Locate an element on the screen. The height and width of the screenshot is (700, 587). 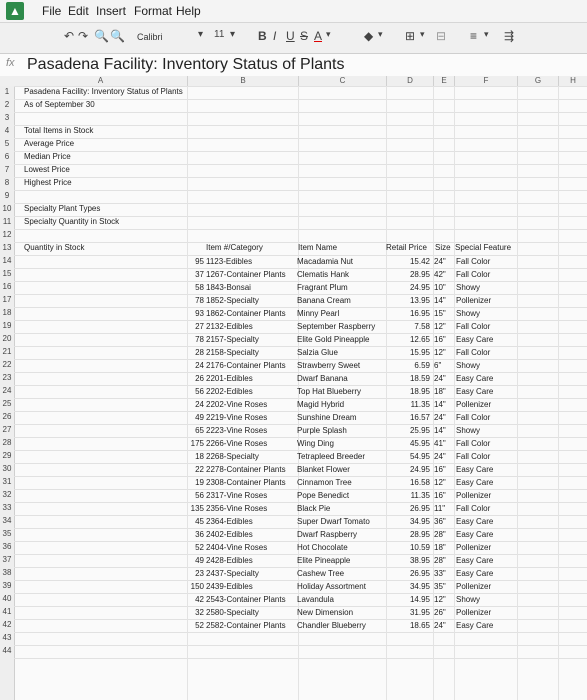
row-number: 14 is located at coordinates (7, 260).